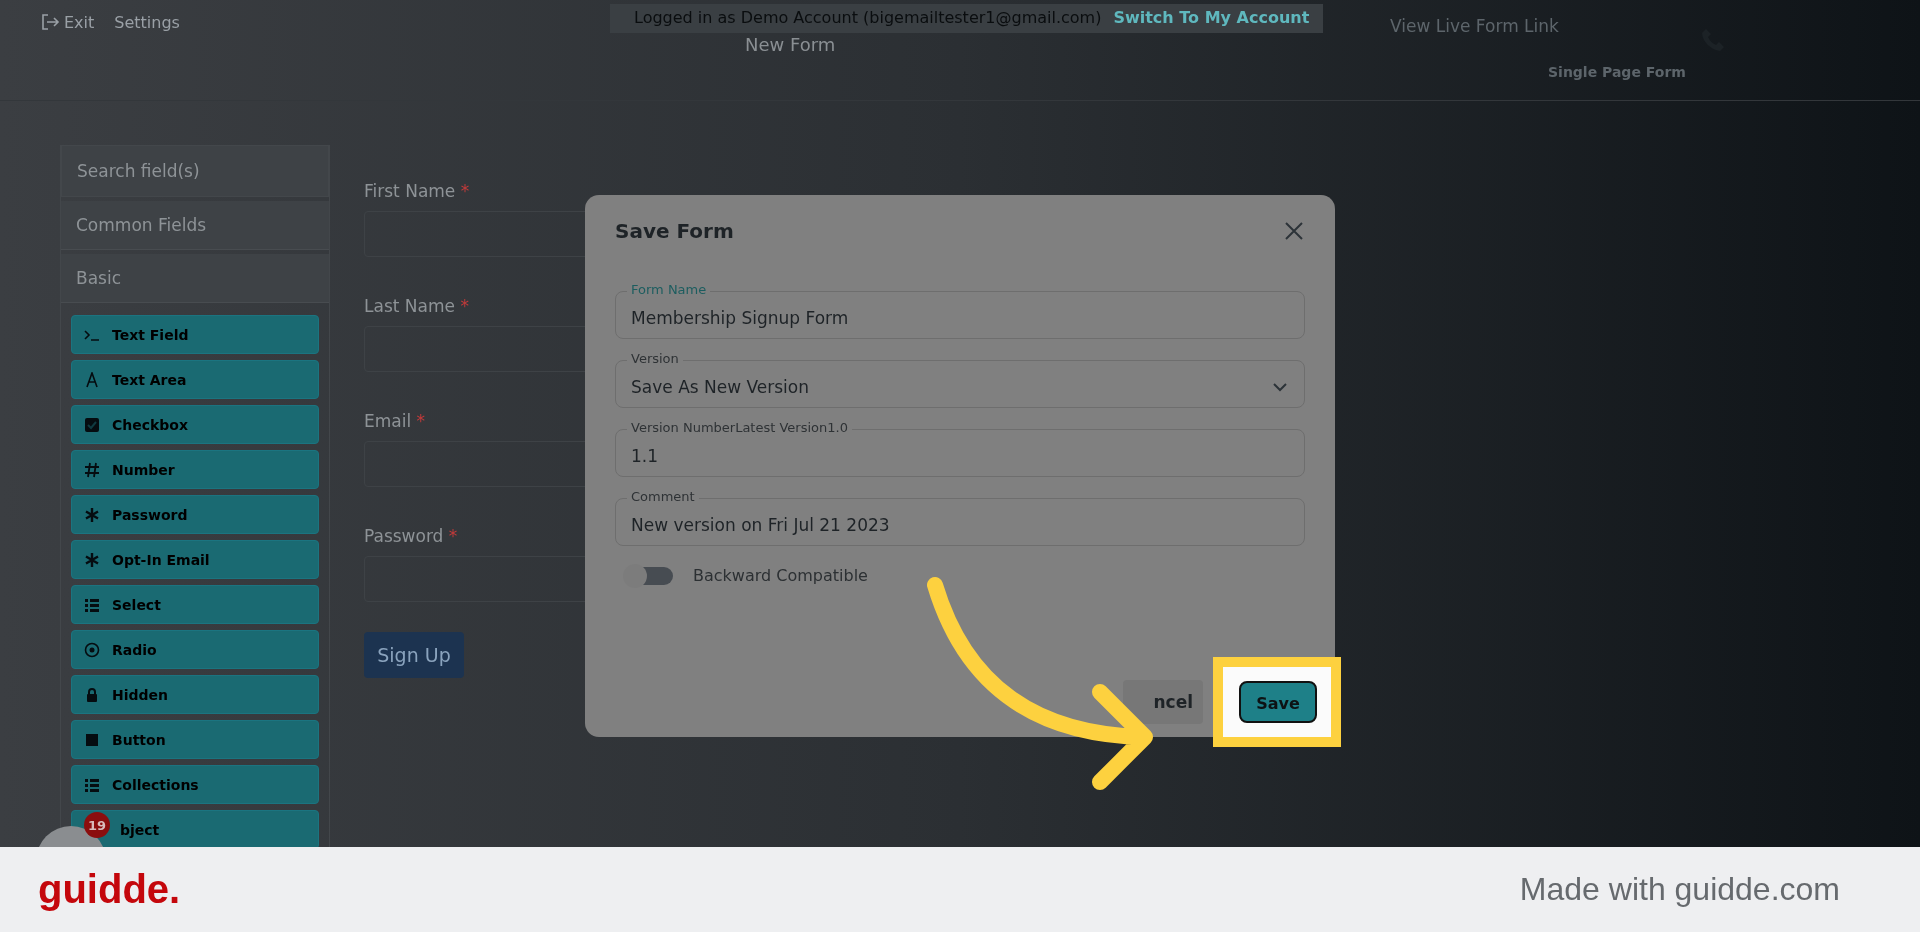 The width and height of the screenshot is (1920, 932). What do you see at coordinates (92, 739) in the screenshot?
I see `square-icon` at bounding box center [92, 739].